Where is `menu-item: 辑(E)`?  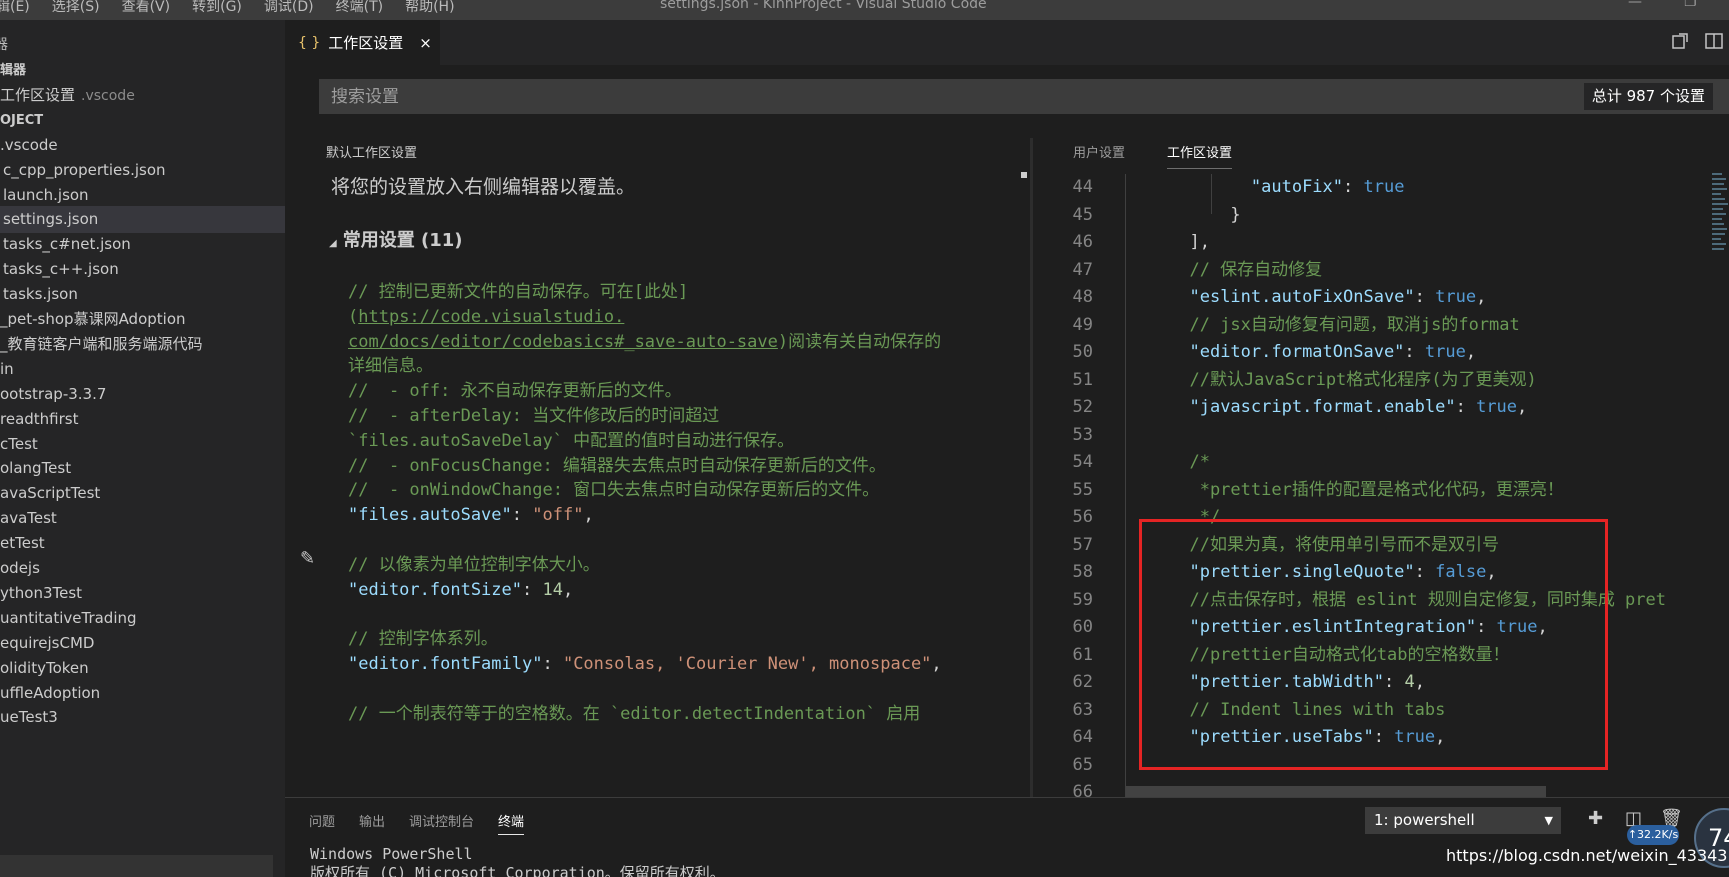 menu-item: 辑(E) is located at coordinates (15, 8).